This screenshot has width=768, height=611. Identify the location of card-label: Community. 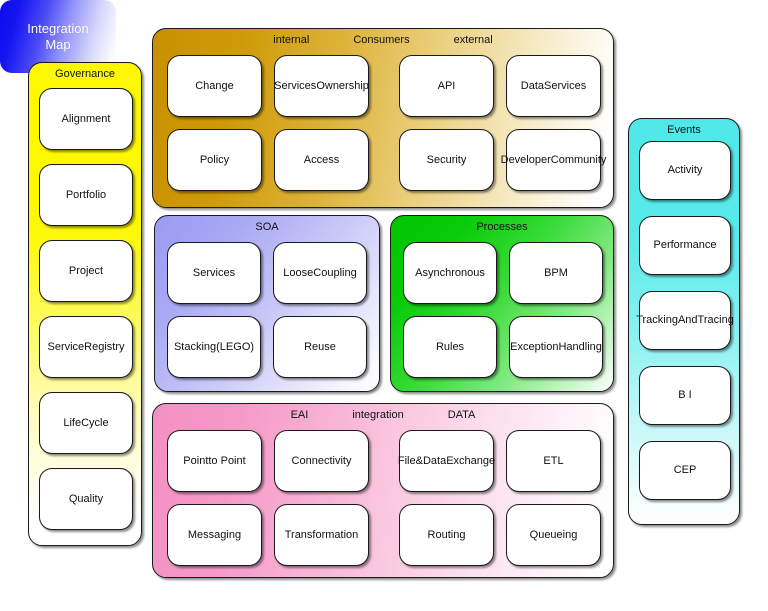
(578, 159).